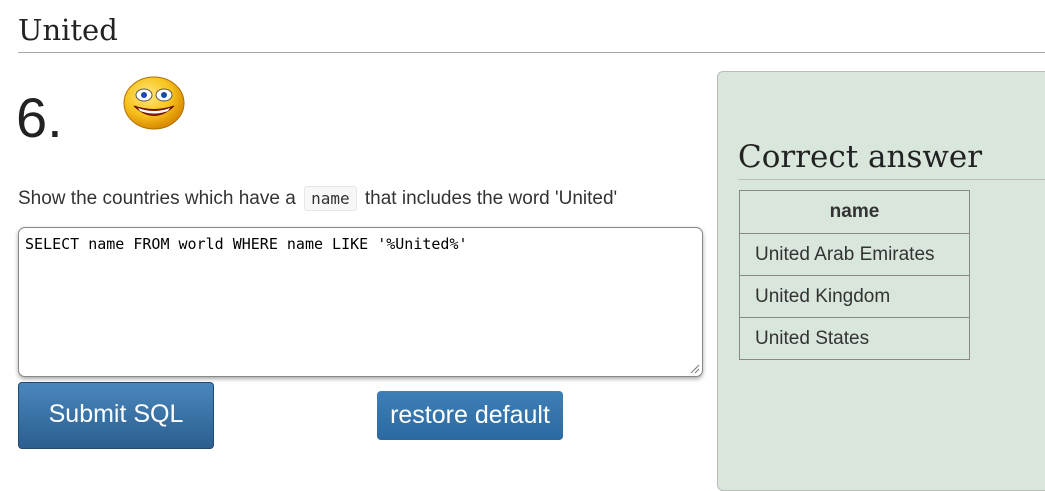 The width and height of the screenshot is (1045, 491). I want to click on section-heading: United, so click(531, 31).